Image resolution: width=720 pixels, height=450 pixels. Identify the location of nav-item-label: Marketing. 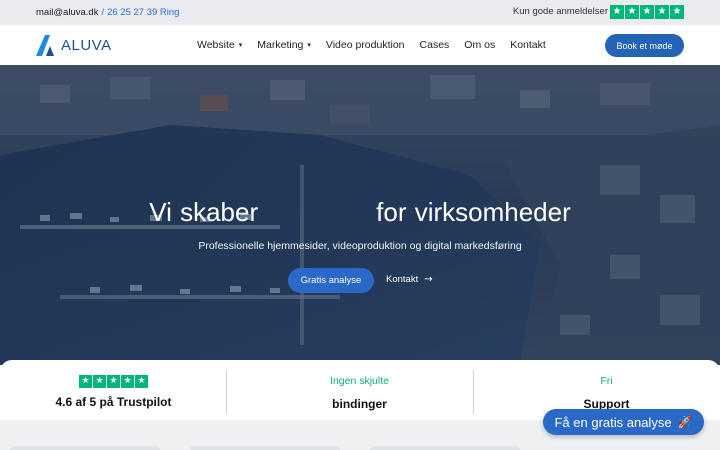
(280, 45).